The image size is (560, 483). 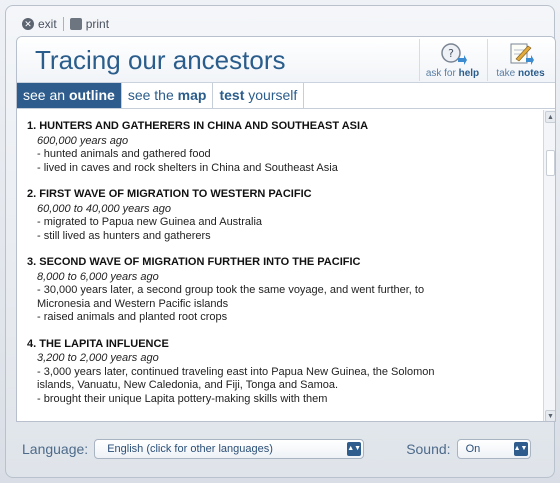 What do you see at coordinates (104, 208) in the screenshot?
I see `section-date: 60,000 to 40,000 years ago` at bounding box center [104, 208].